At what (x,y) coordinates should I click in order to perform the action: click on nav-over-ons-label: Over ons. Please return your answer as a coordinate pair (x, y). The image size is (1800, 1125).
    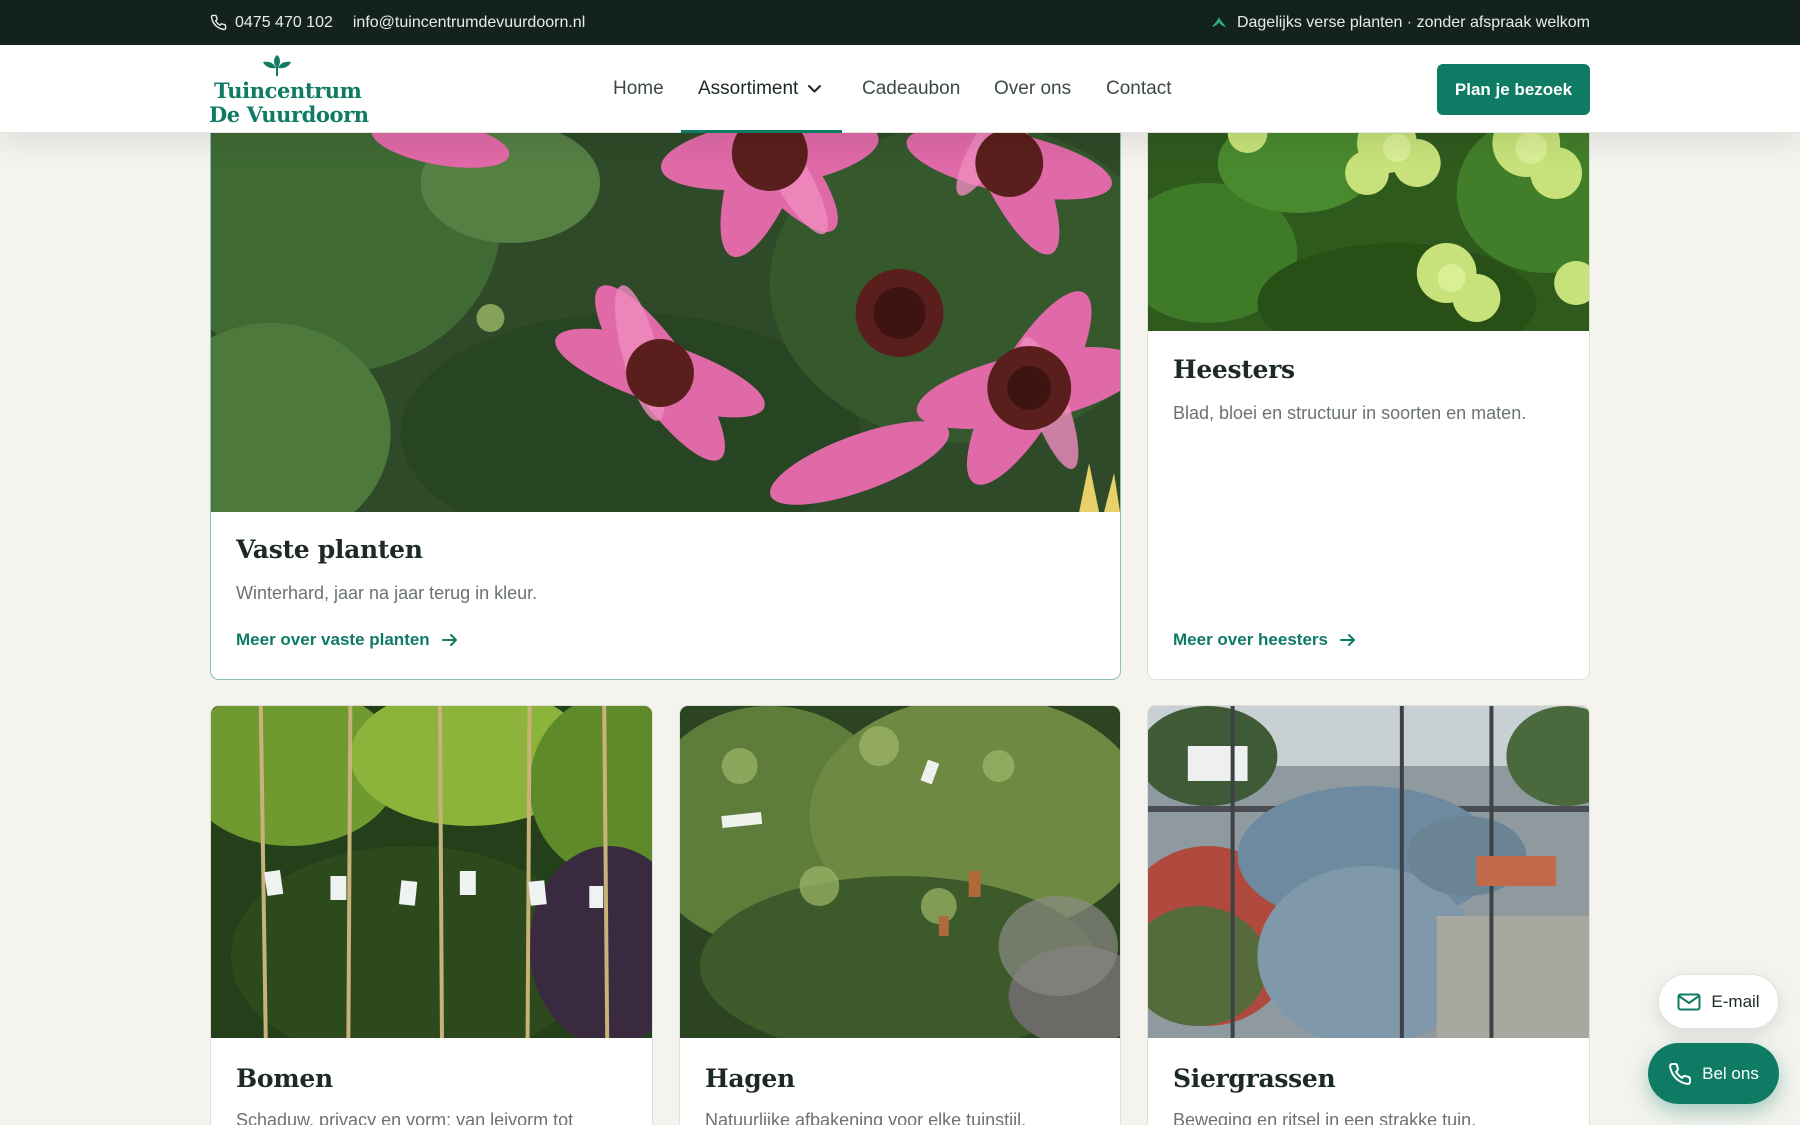
    Looking at the image, I should click on (1033, 88).